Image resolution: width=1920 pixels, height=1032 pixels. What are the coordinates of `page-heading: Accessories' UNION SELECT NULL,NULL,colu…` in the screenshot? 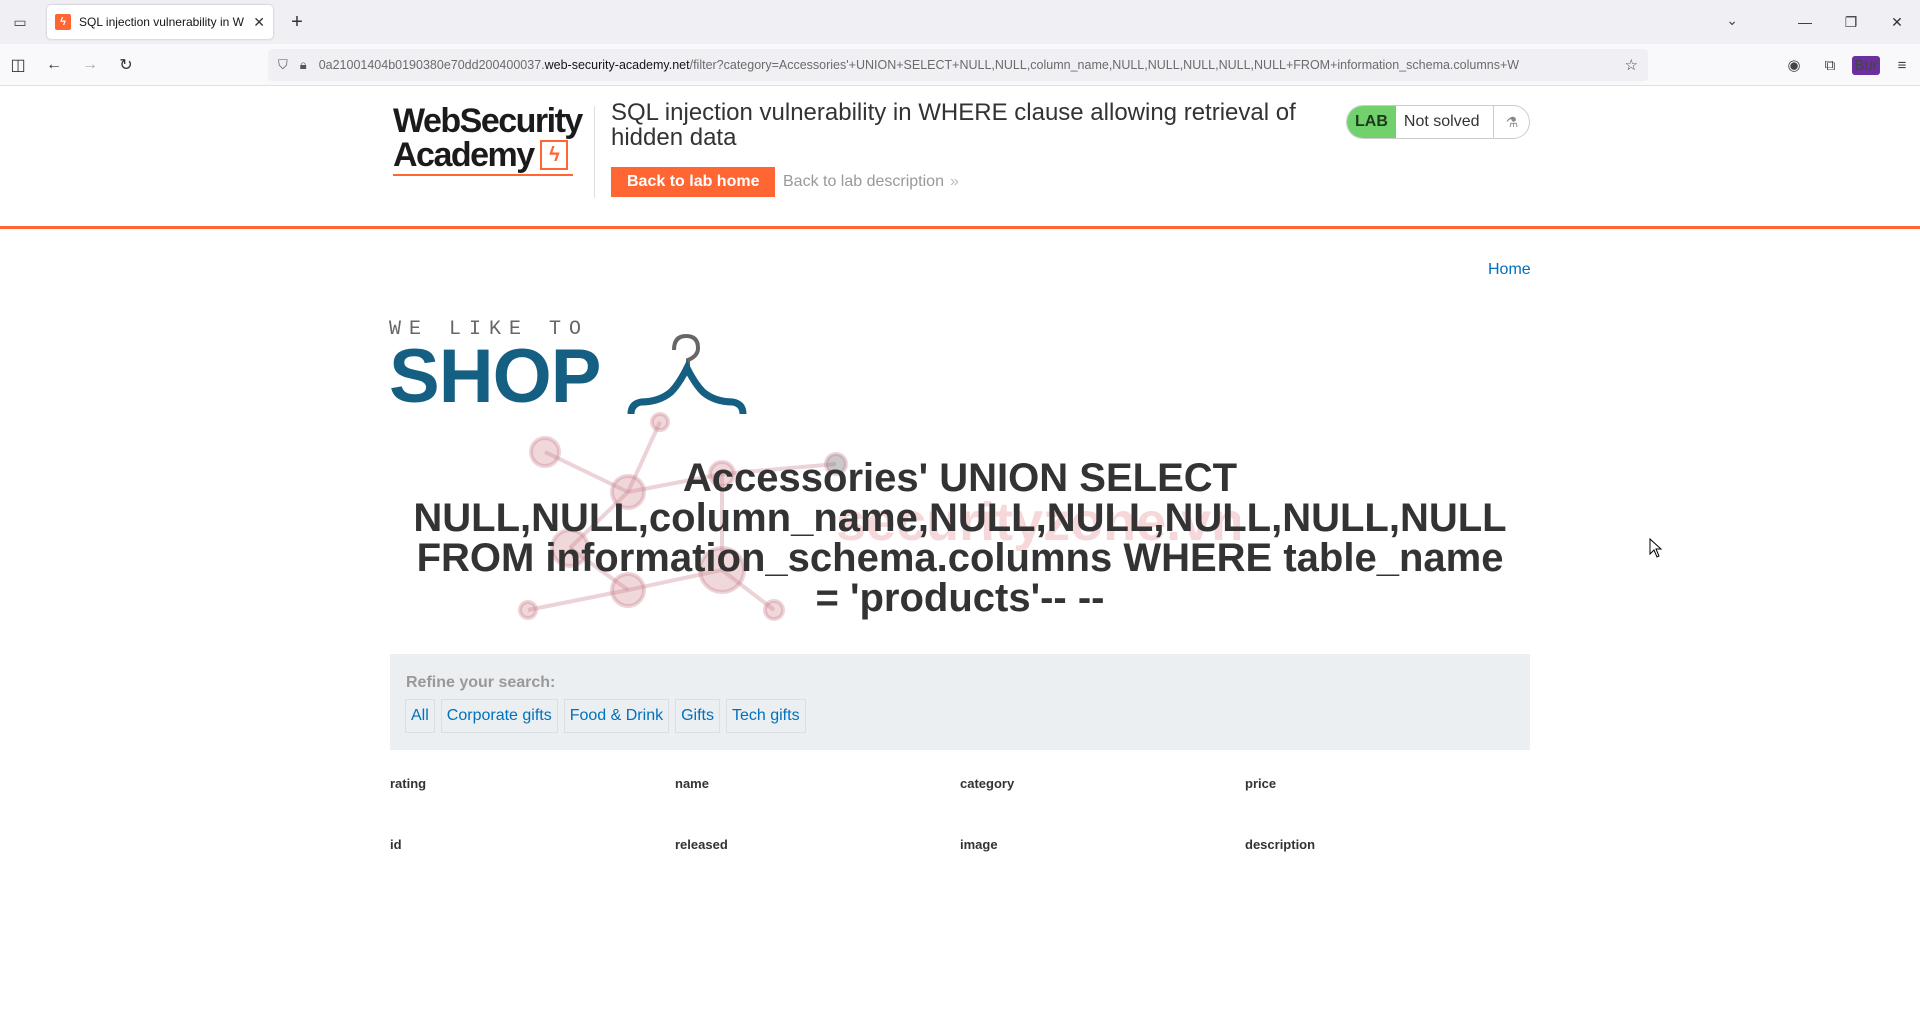 It's located at (960, 538).